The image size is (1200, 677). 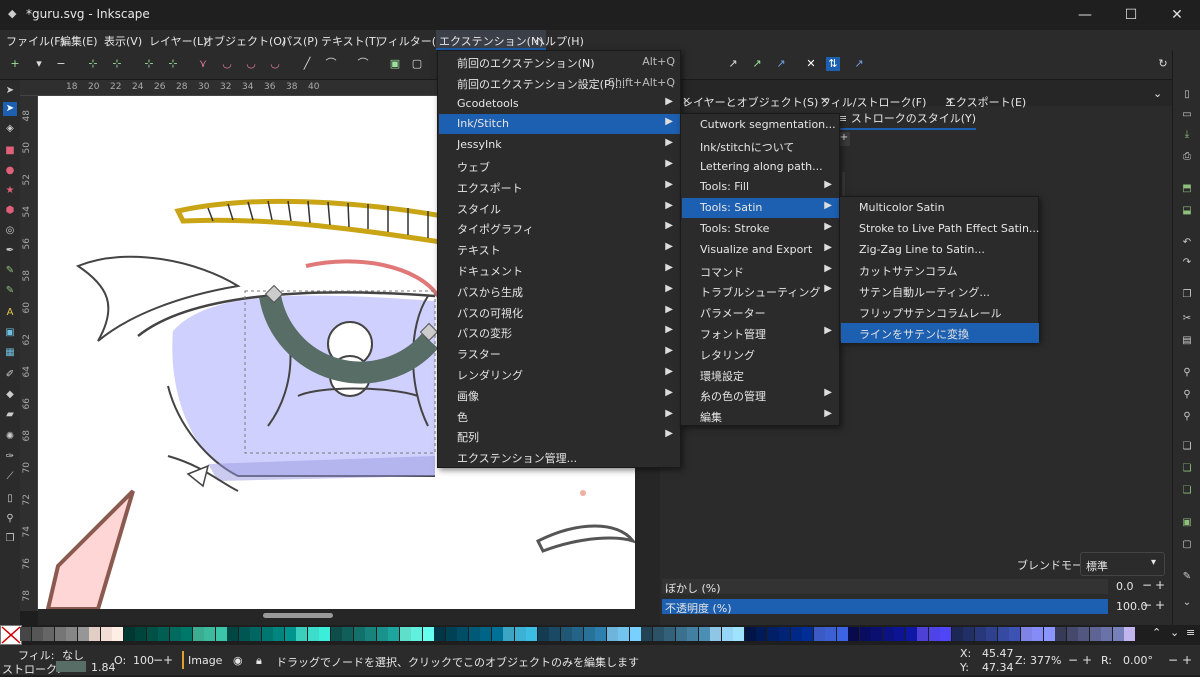 I want to click on smooth-node-icon: ◡, so click(x=227, y=64).